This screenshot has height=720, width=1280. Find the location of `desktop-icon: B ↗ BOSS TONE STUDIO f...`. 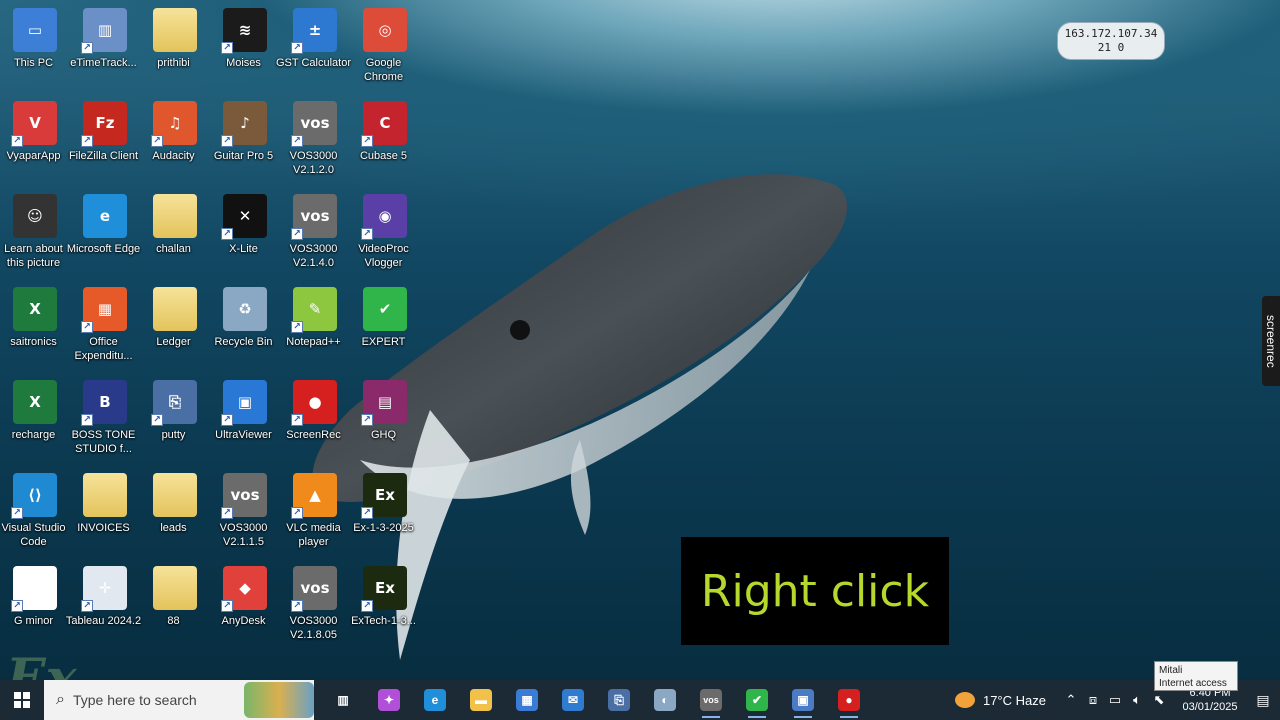

desktop-icon: B ↗ BOSS TONE STUDIO f... is located at coordinates (105, 416).